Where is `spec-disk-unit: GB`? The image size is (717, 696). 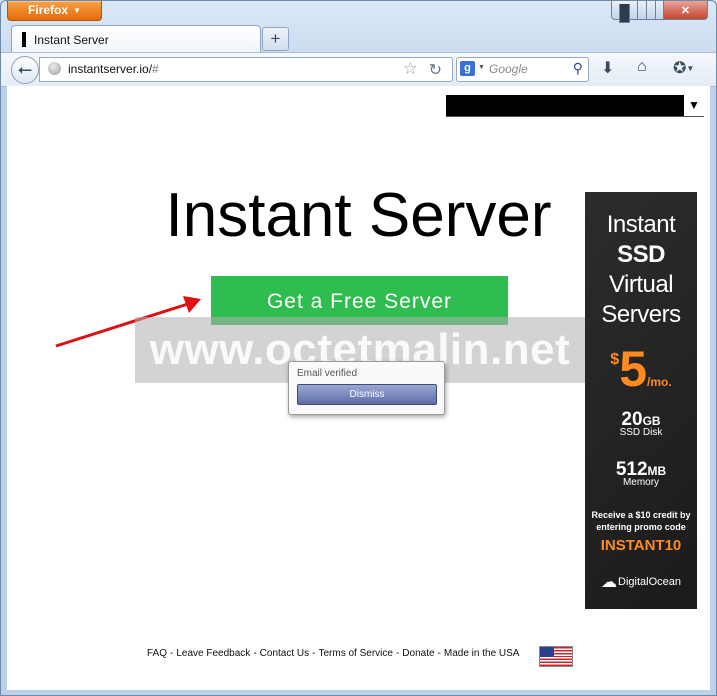
spec-disk-unit: GB is located at coordinates (651, 421).